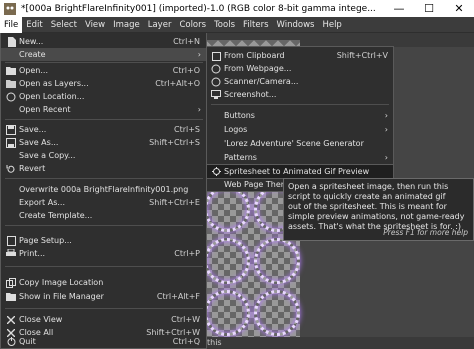 The image size is (474, 349). I want to click on menu-tools: Tools, so click(224, 25).